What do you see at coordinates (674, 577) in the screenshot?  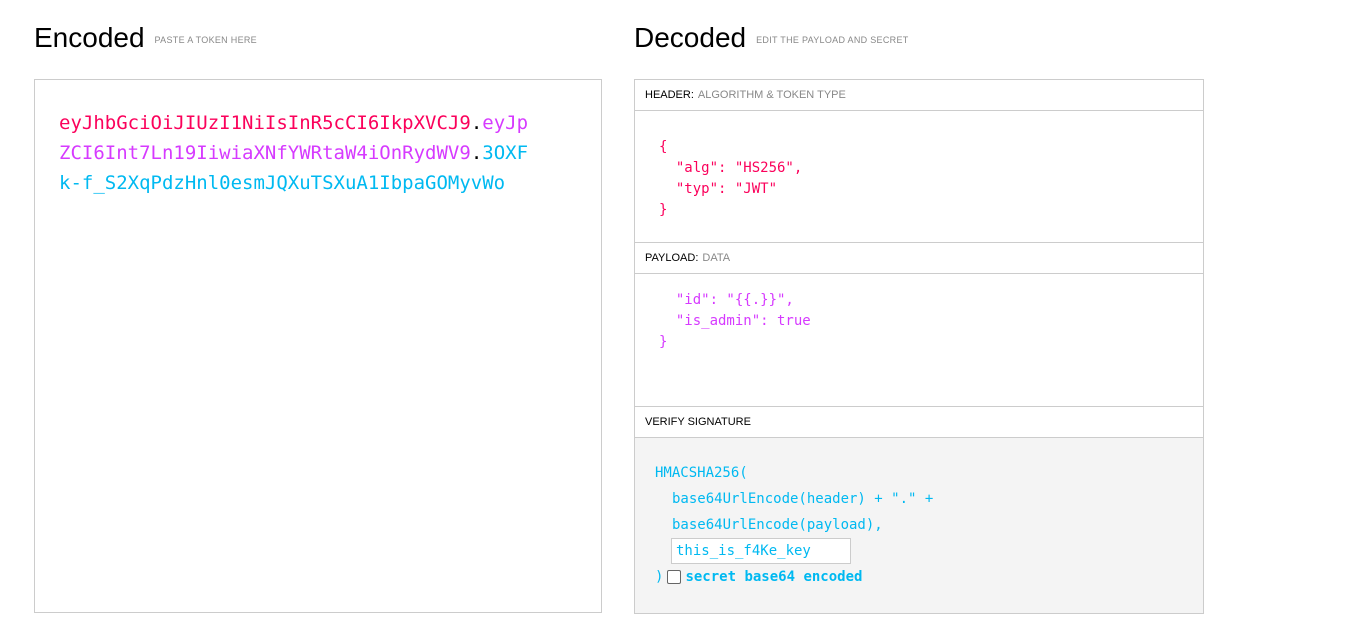 I see `base64-checkbox` at bounding box center [674, 577].